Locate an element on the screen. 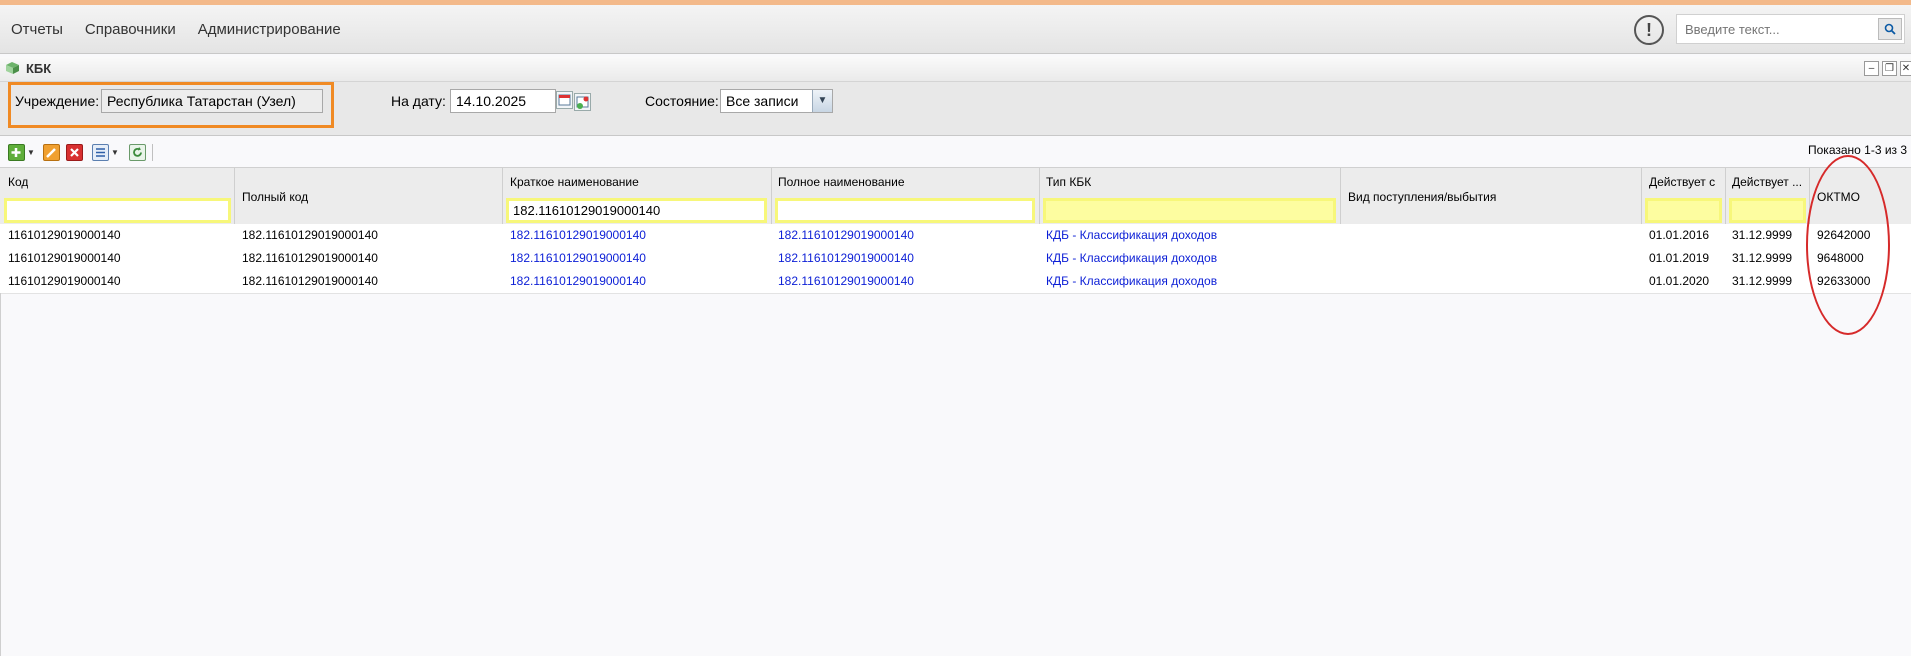  cell-oktmo: 9648000 is located at coordinates (1840, 258).